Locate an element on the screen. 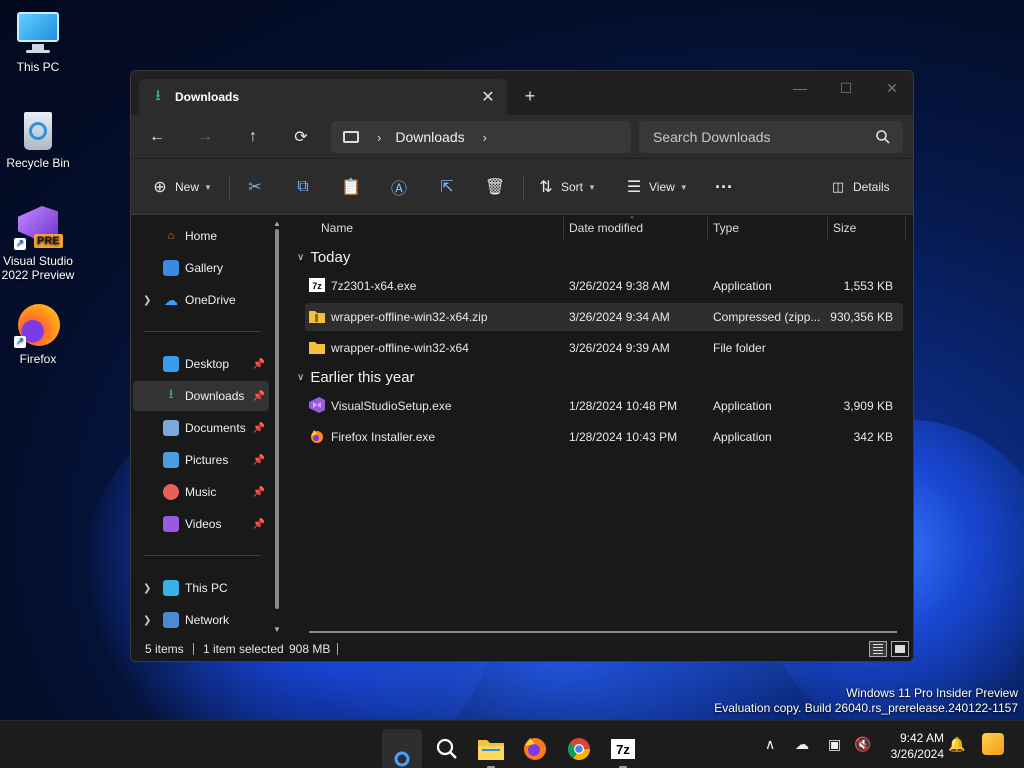  file-date: 3/26/2024 9:39 AM is located at coordinates (619, 348).